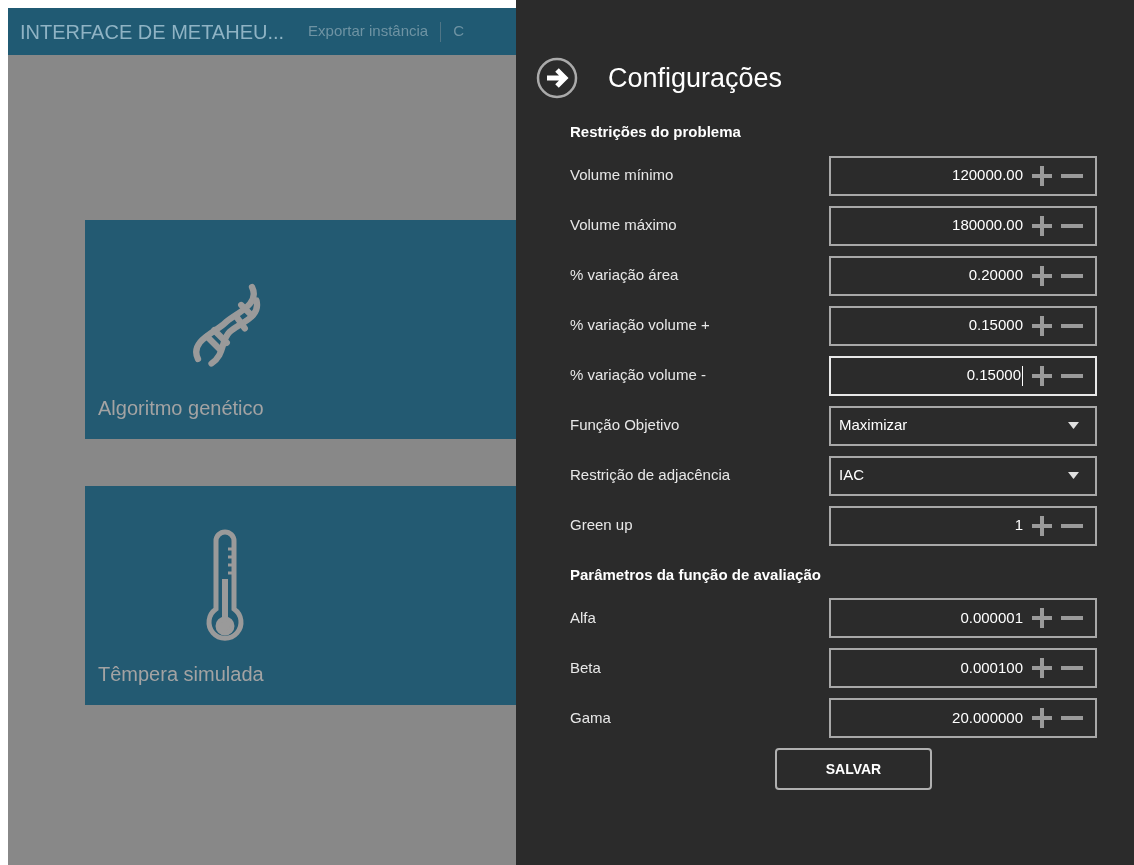 Image resolution: width=1134 pixels, height=865 pixels. What do you see at coordinates (695, 78) in the screenshot?
I see `panel-title: Configurações` at bounding box center [695, 78].